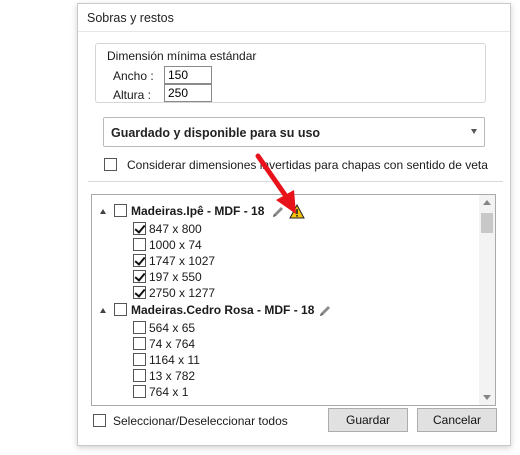 The width and height of the screenshot is (520, 455). Describe the element at coordinates (172, 344) in the screenshot. I see `item-label: 74 x 764` at that location.